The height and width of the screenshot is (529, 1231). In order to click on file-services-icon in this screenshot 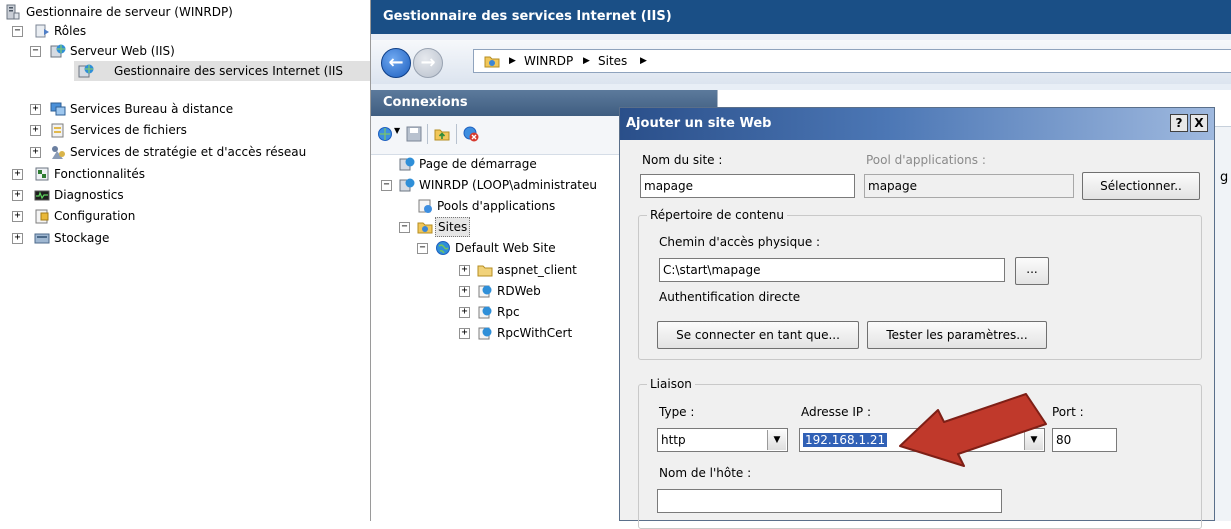, I will do `click(57, 130)`.